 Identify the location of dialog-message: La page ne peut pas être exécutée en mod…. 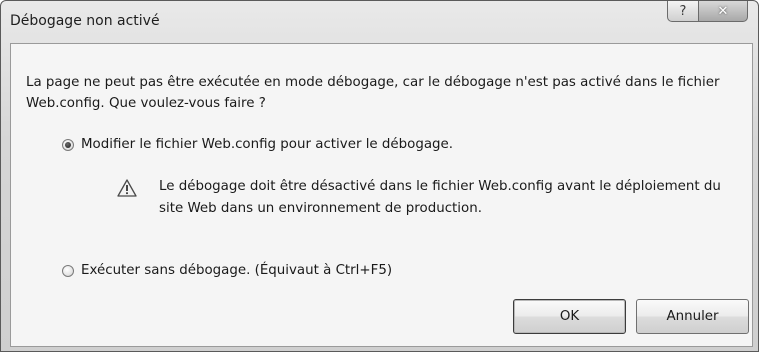
(373, 93).